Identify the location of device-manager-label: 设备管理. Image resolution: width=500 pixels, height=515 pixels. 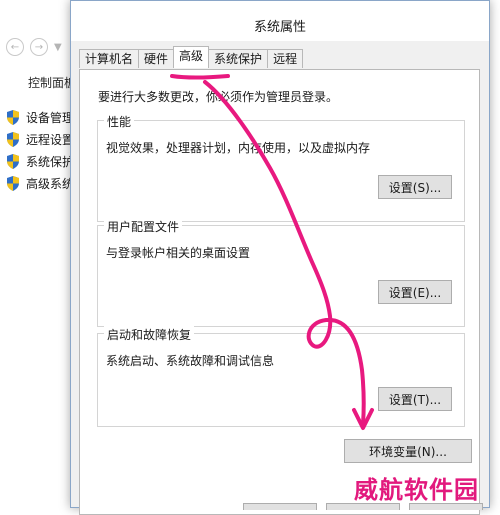
(50, 117).